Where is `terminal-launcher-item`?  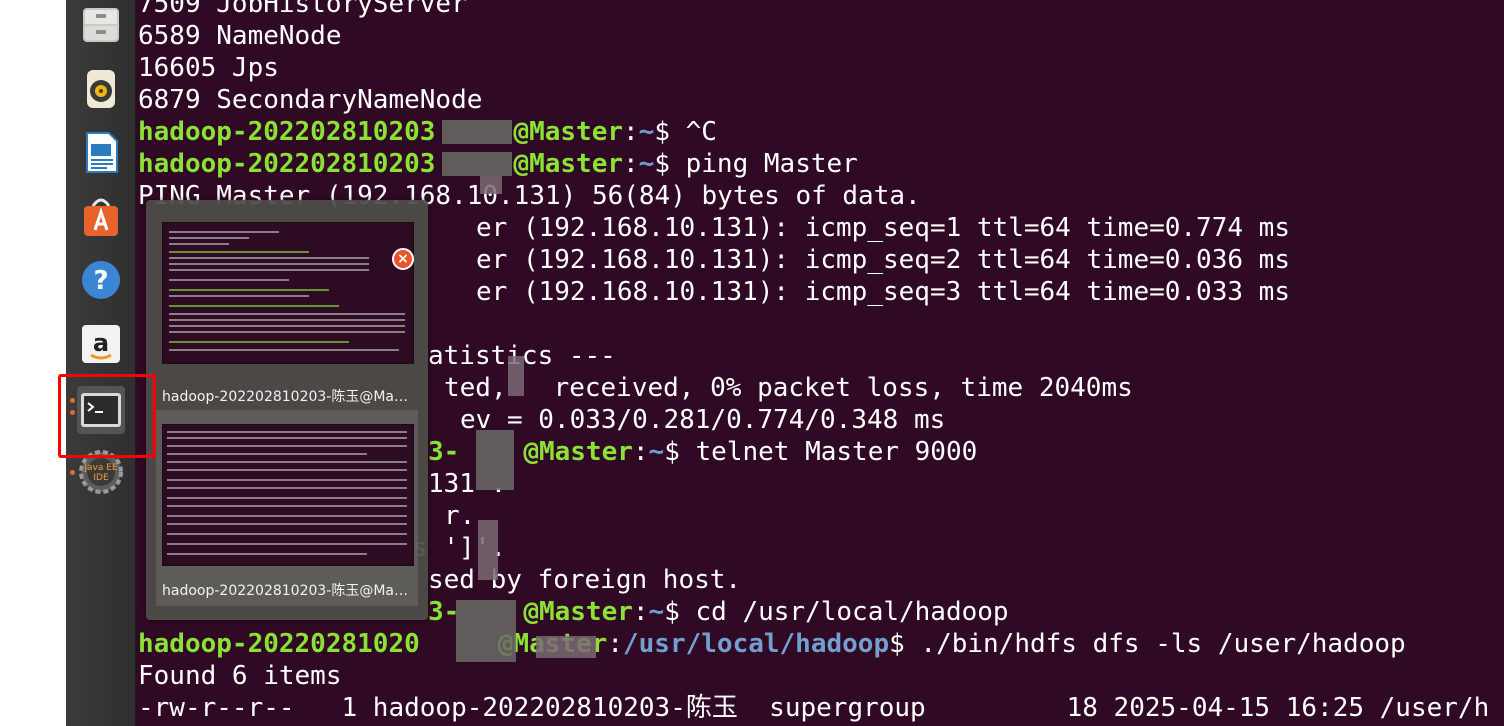
terminal-launcher-item is located at coordinates (101, 410).